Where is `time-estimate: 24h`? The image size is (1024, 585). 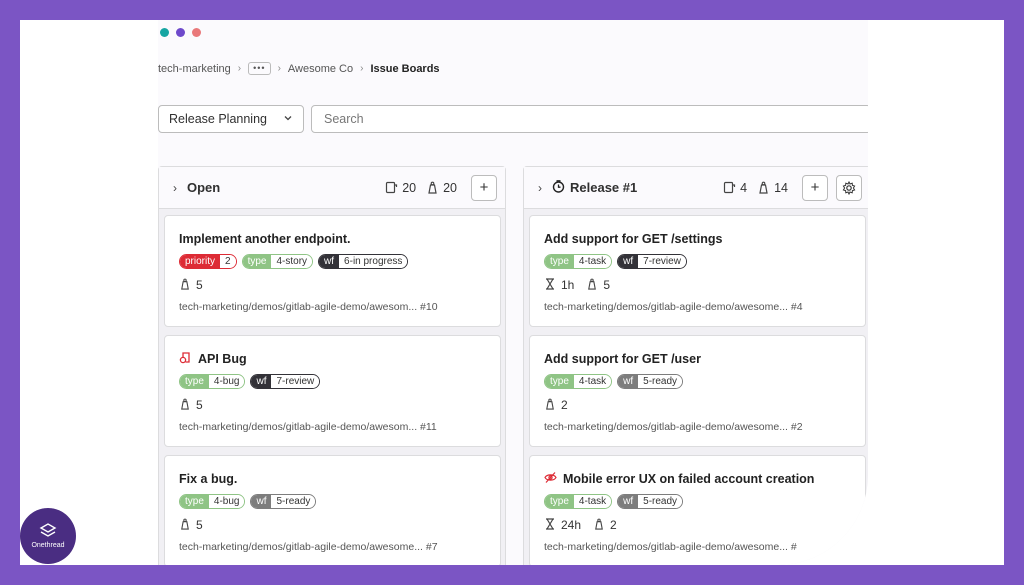 time-estimate: 24h is located at coordinates (571, 525).